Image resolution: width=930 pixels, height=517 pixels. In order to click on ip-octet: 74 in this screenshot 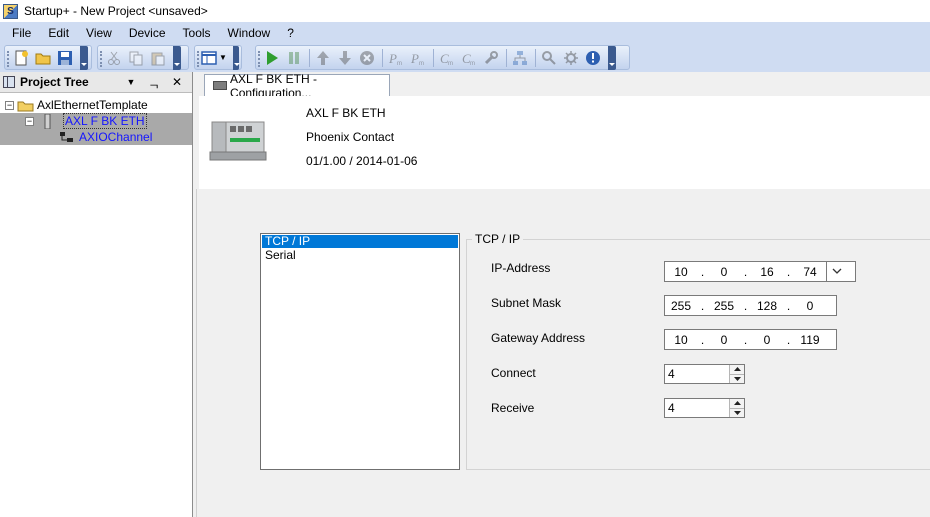, I will do `click(810, 272)`.